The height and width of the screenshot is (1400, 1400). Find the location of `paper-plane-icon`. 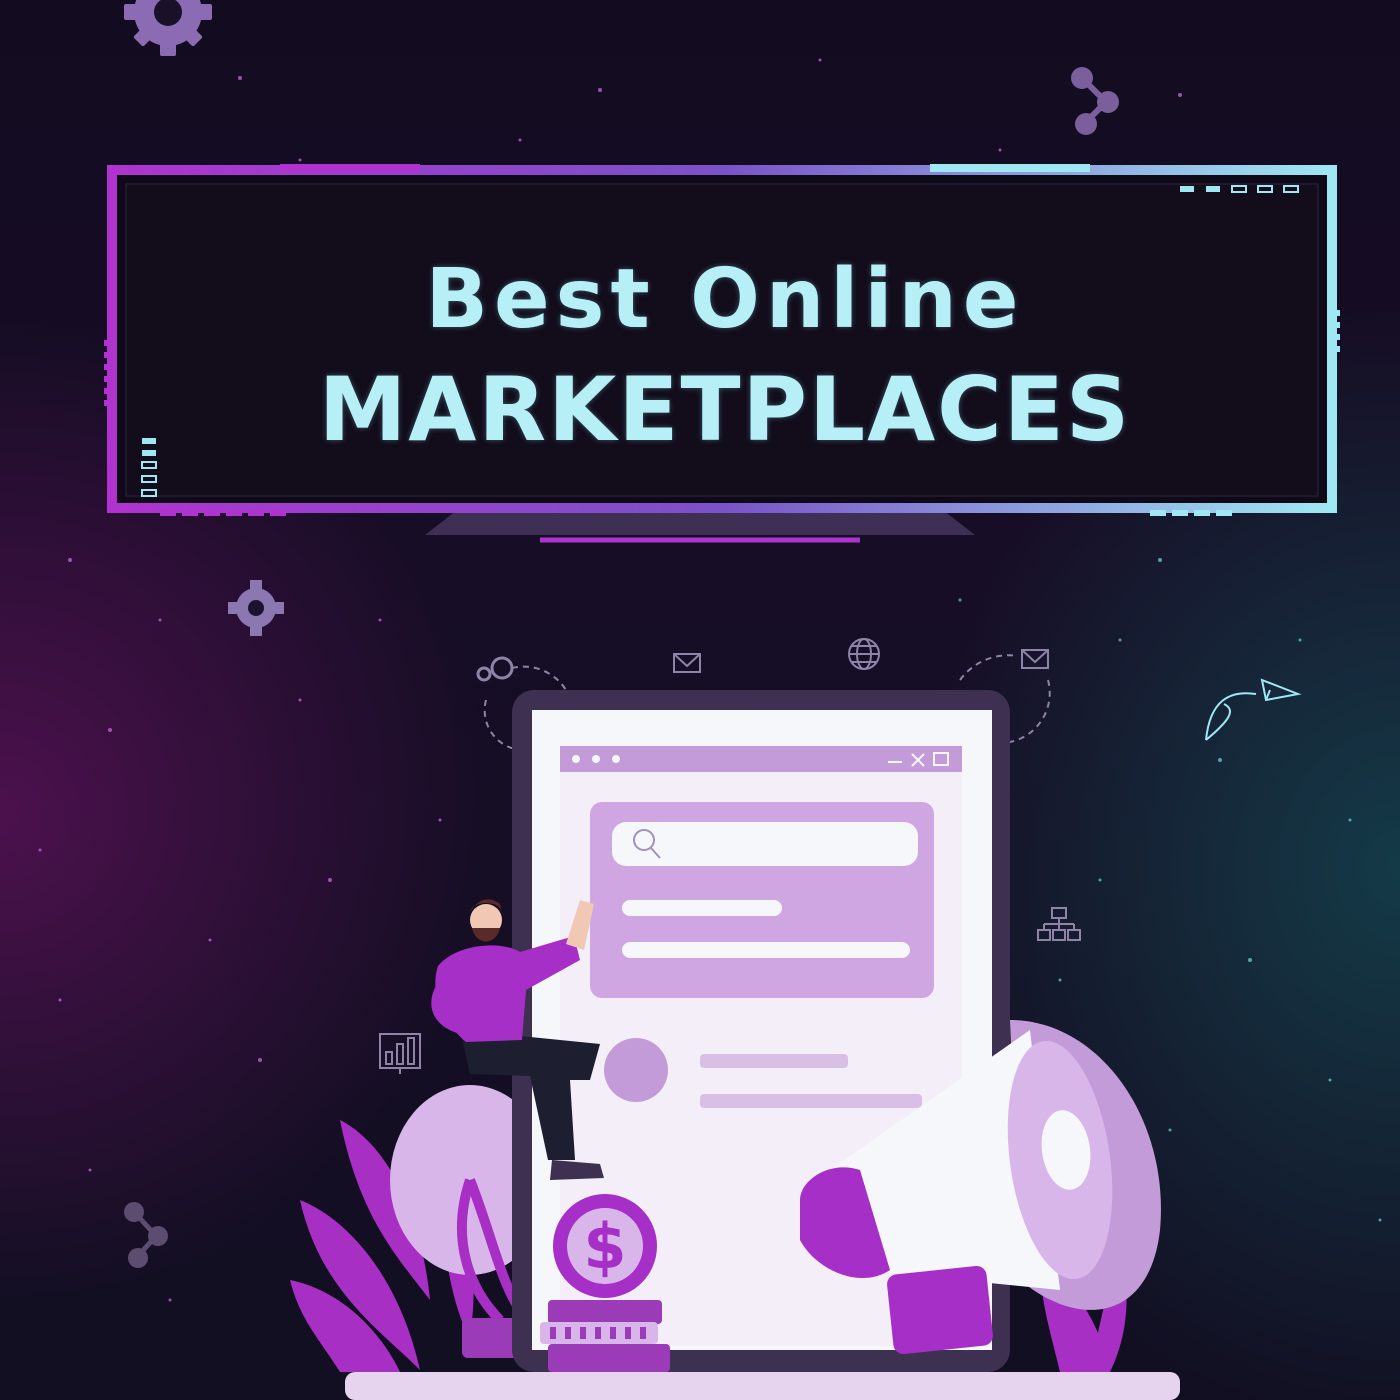

paper-plane-icon is located at coordinates (1253, 709).